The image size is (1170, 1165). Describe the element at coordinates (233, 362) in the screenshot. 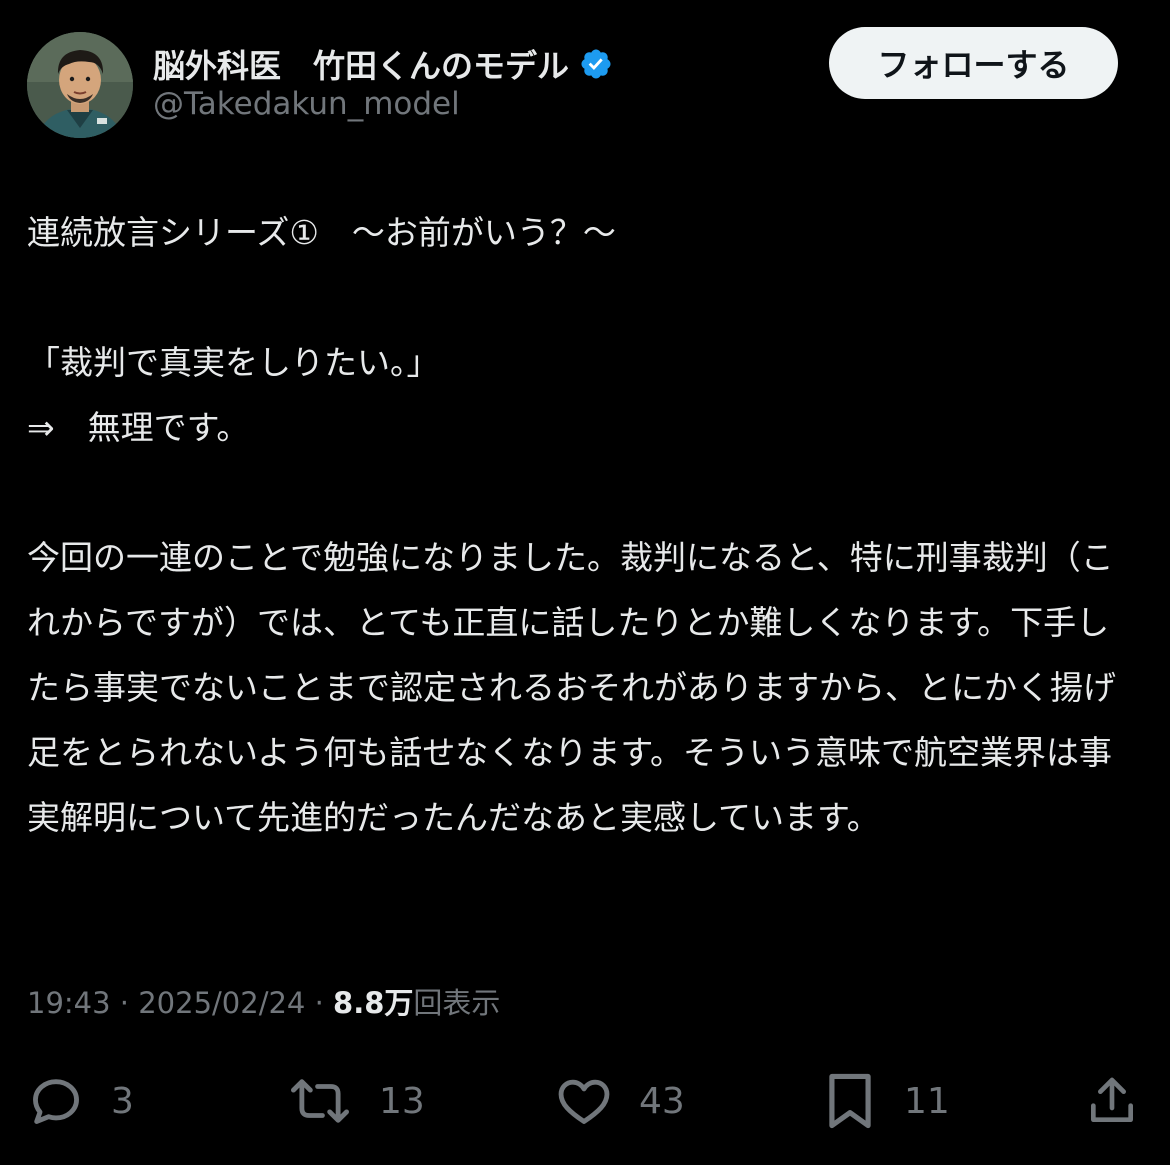

I see `tweet-line: 「裁判で真実をしりたい。」` at that location.